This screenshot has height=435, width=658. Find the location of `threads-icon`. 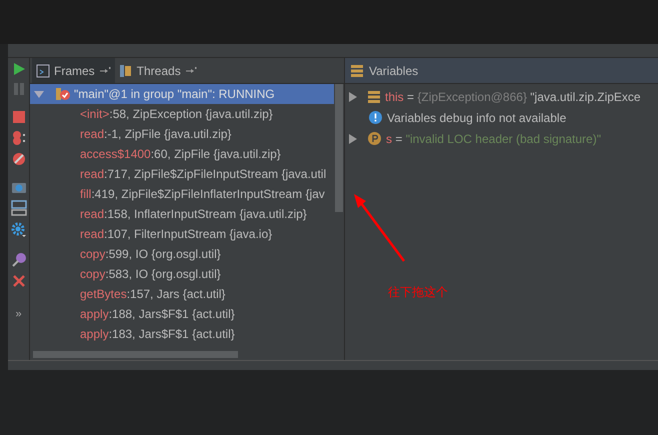

threads-icon is located at coordinates (125, 71).